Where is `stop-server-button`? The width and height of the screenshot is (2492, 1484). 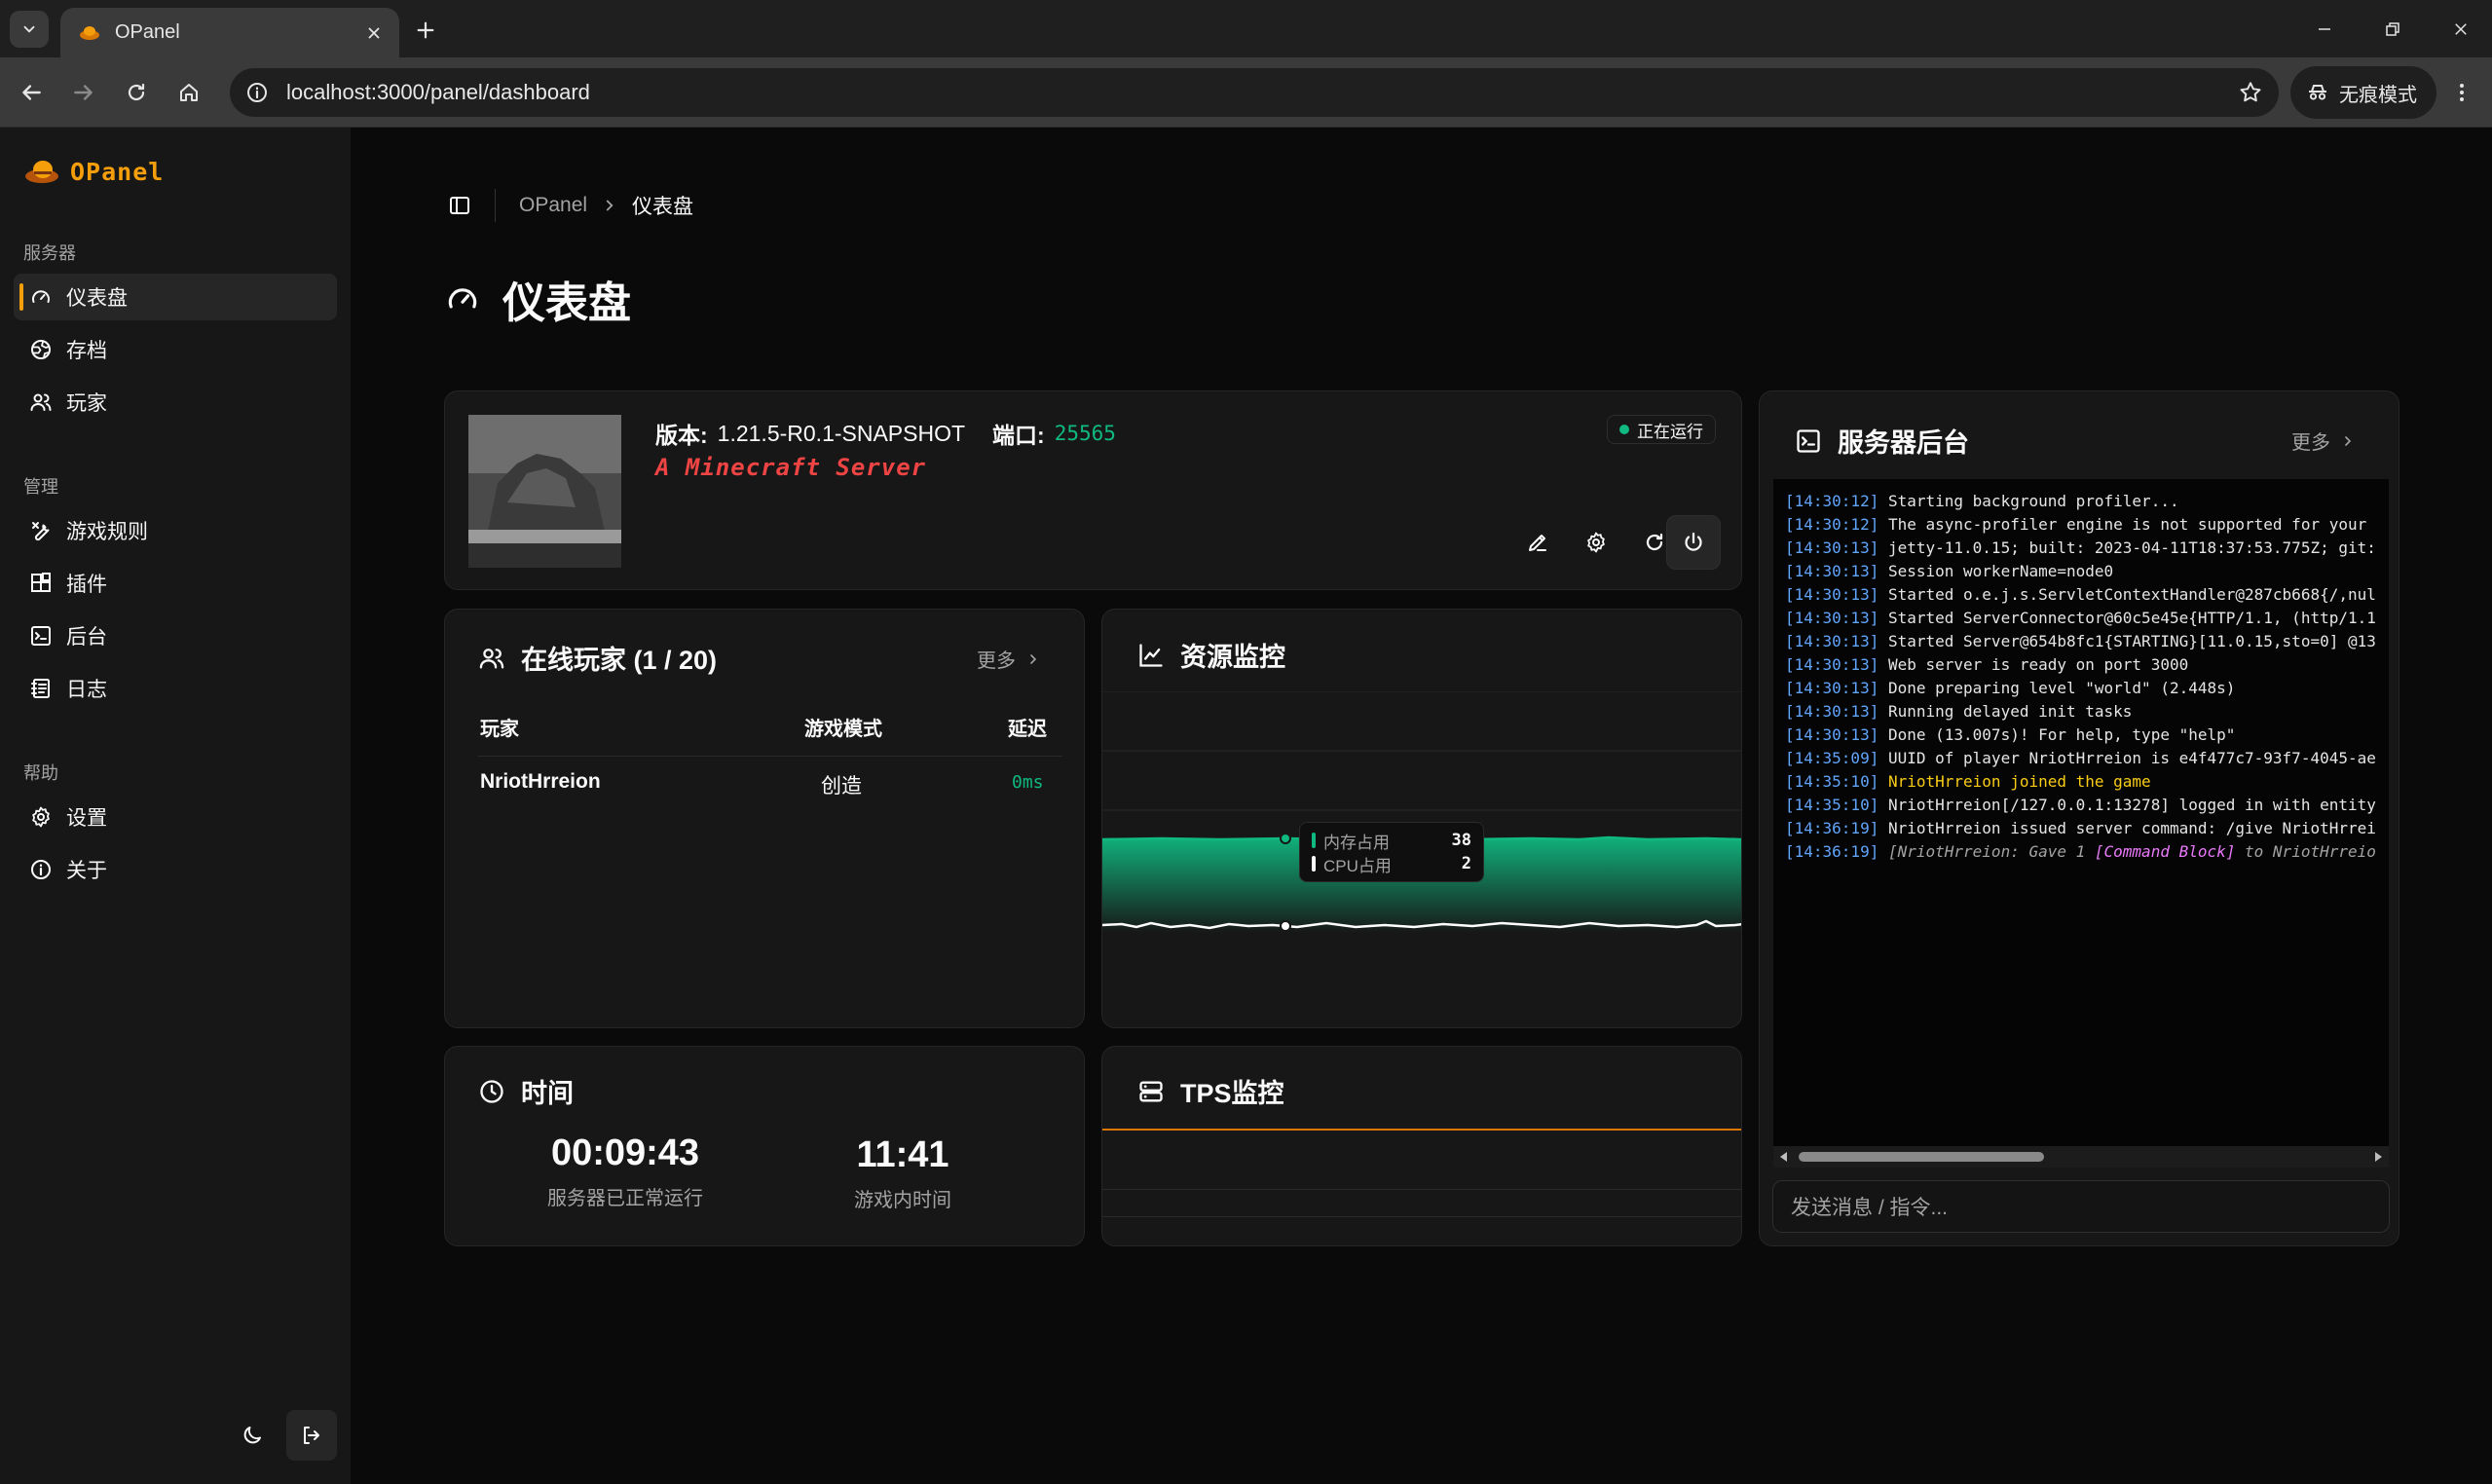 stop-server-button is located at coordinates (1693, 542).